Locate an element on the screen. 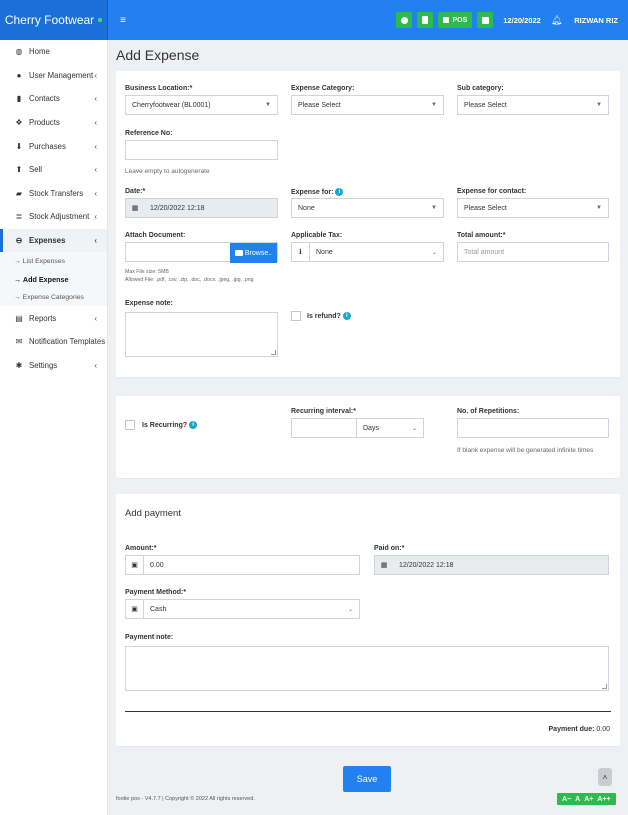  payment-note-textarea is located at coordinates (367, 668).